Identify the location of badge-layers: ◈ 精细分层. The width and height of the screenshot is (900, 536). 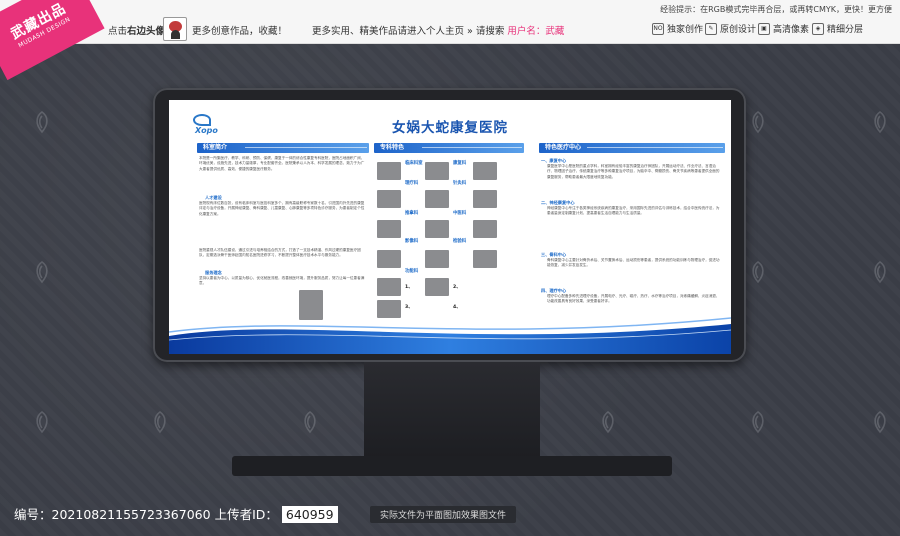
(837, 28).